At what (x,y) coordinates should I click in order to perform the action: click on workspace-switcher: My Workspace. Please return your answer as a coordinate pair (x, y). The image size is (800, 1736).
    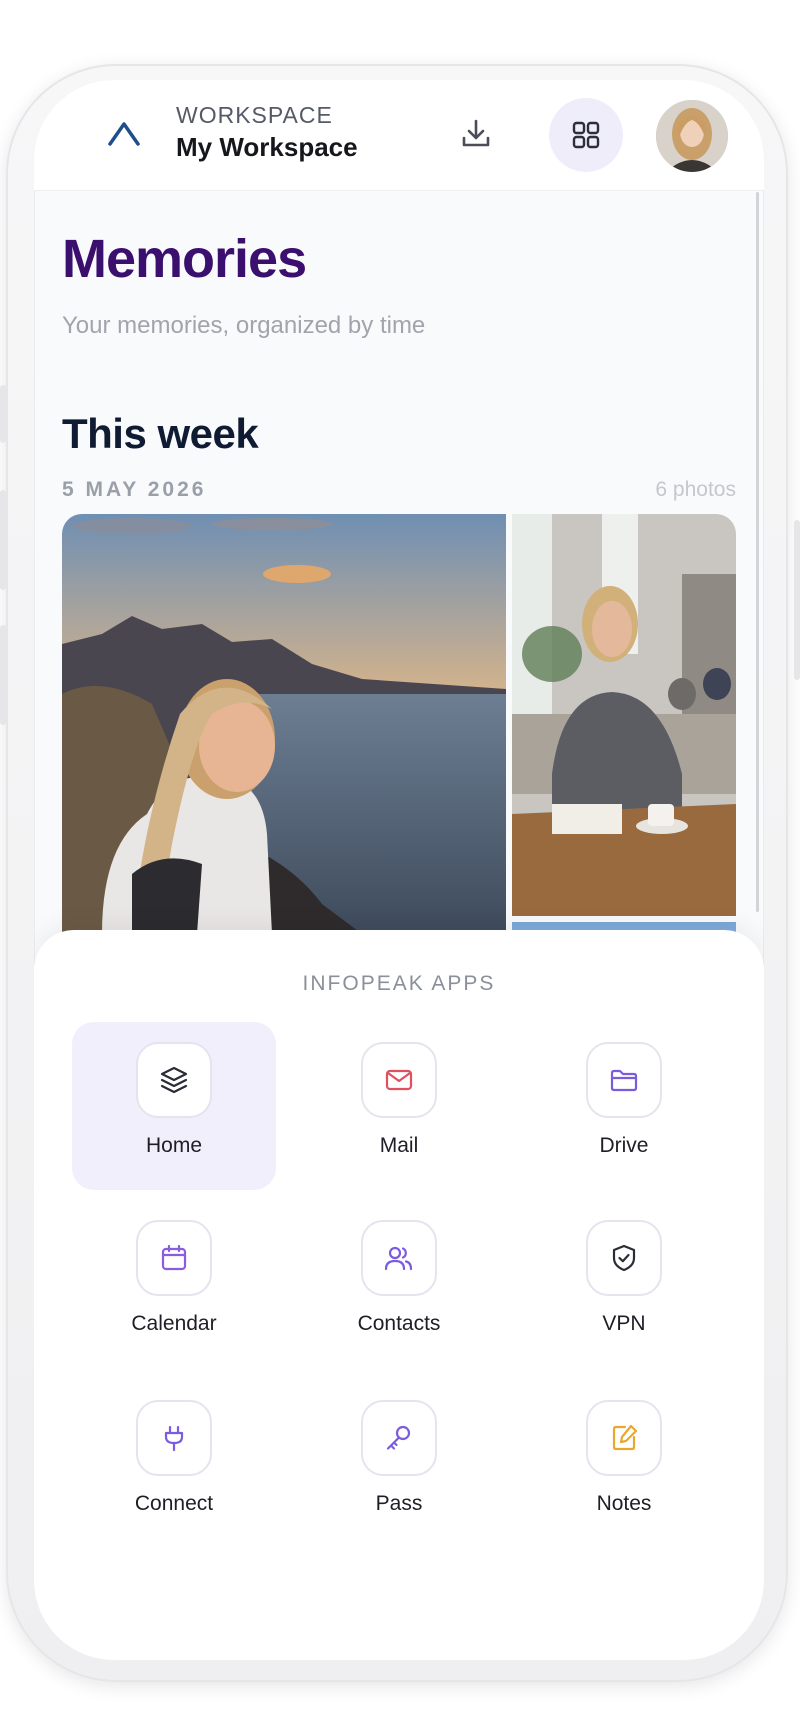
    Looking at the image, I should click on (267, 147).